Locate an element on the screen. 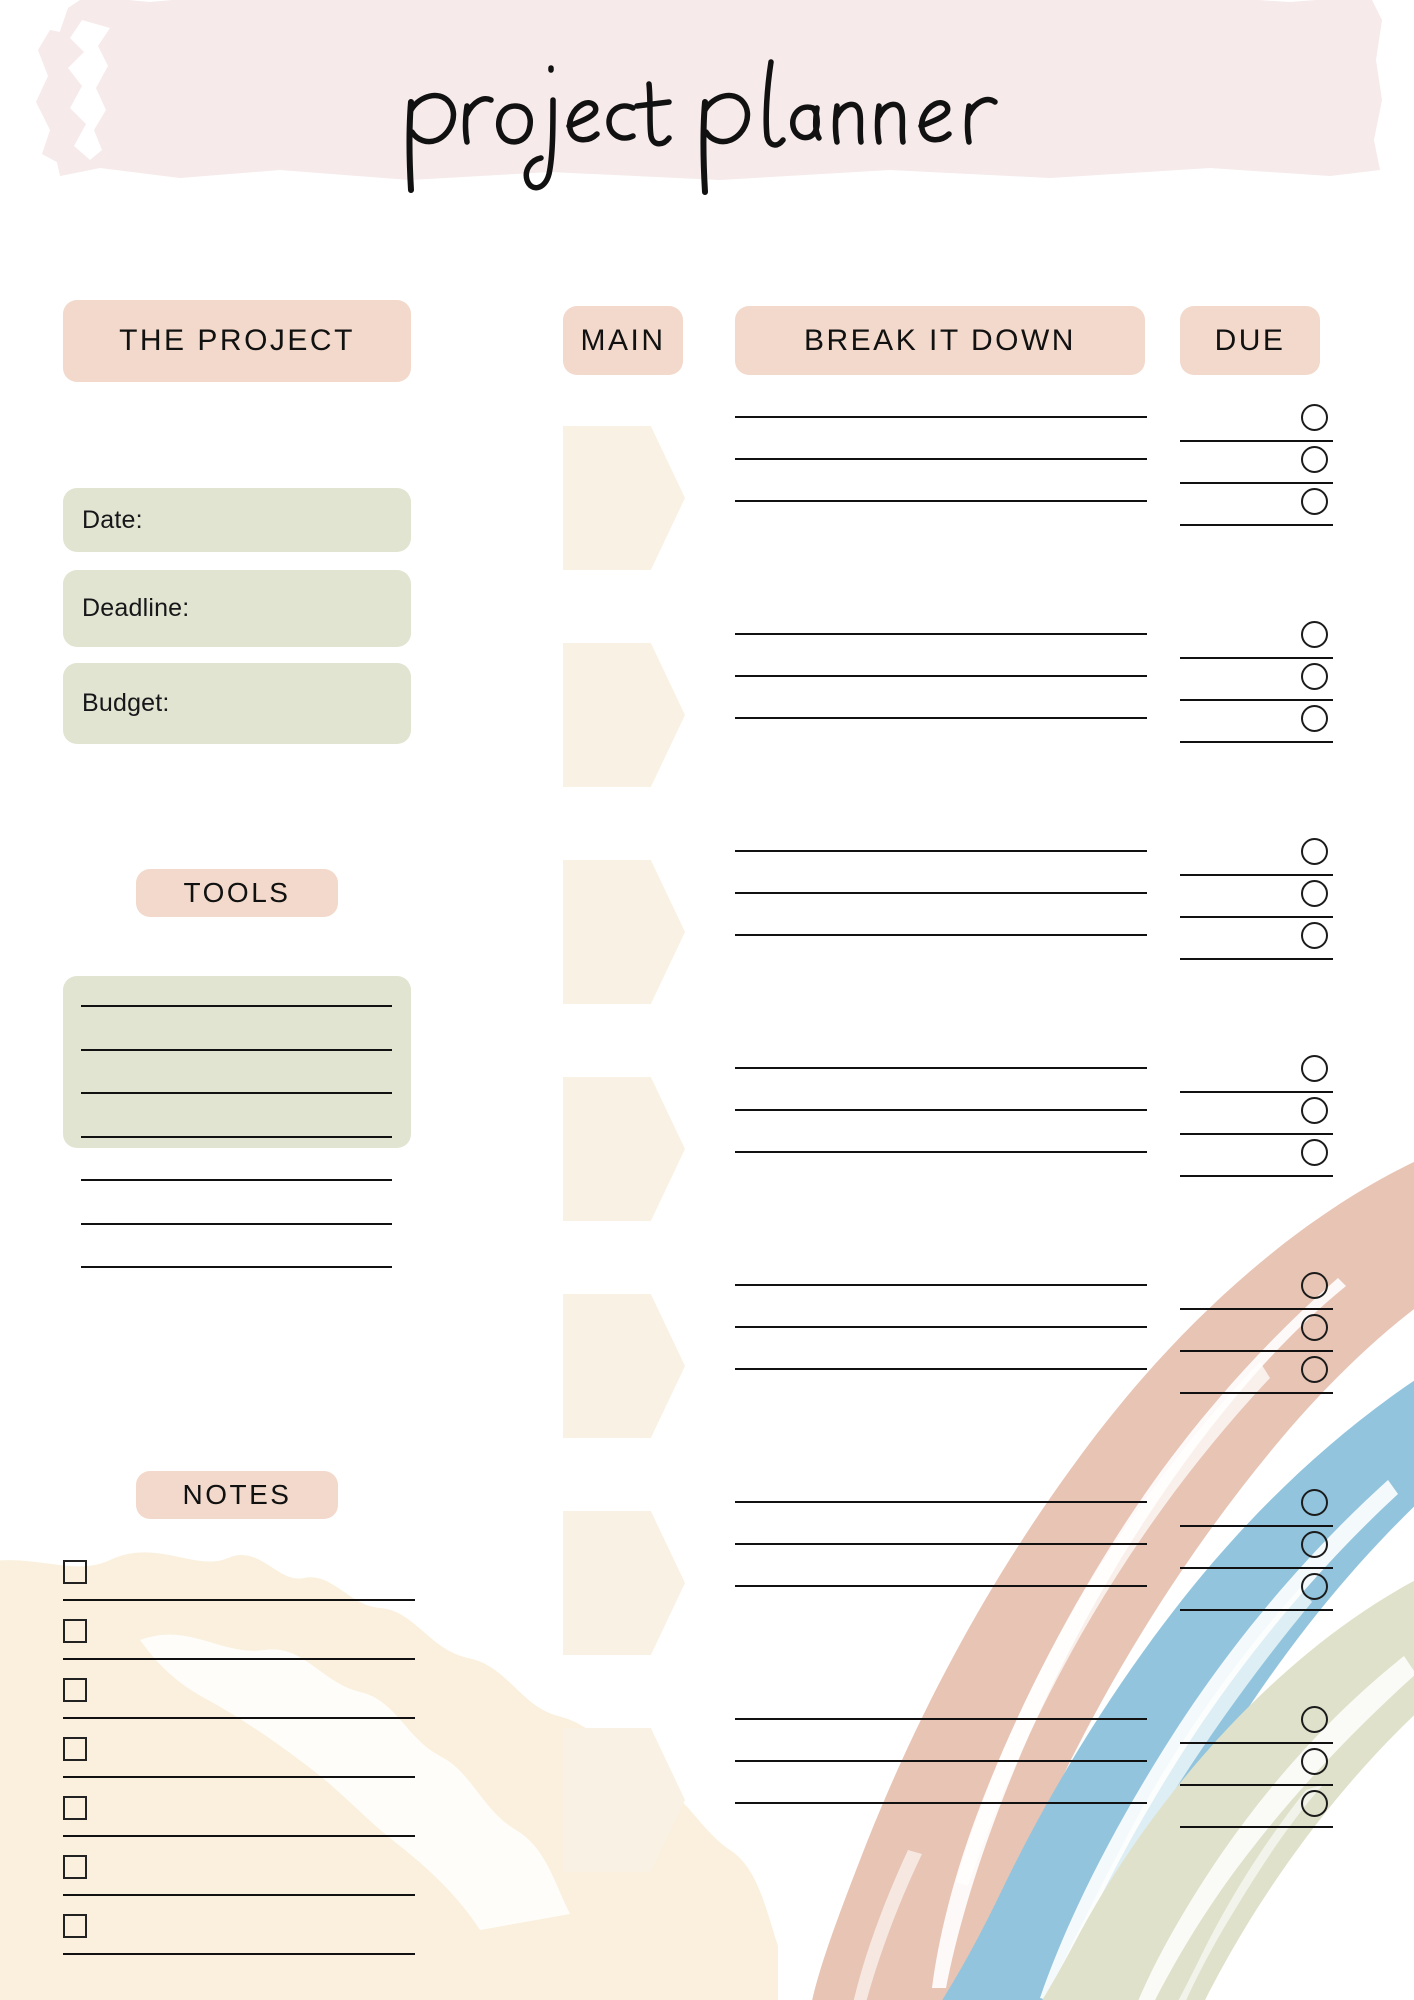 This screenshot has width=1414, height=2000. due-cells is located at coordinates (1256, 473).